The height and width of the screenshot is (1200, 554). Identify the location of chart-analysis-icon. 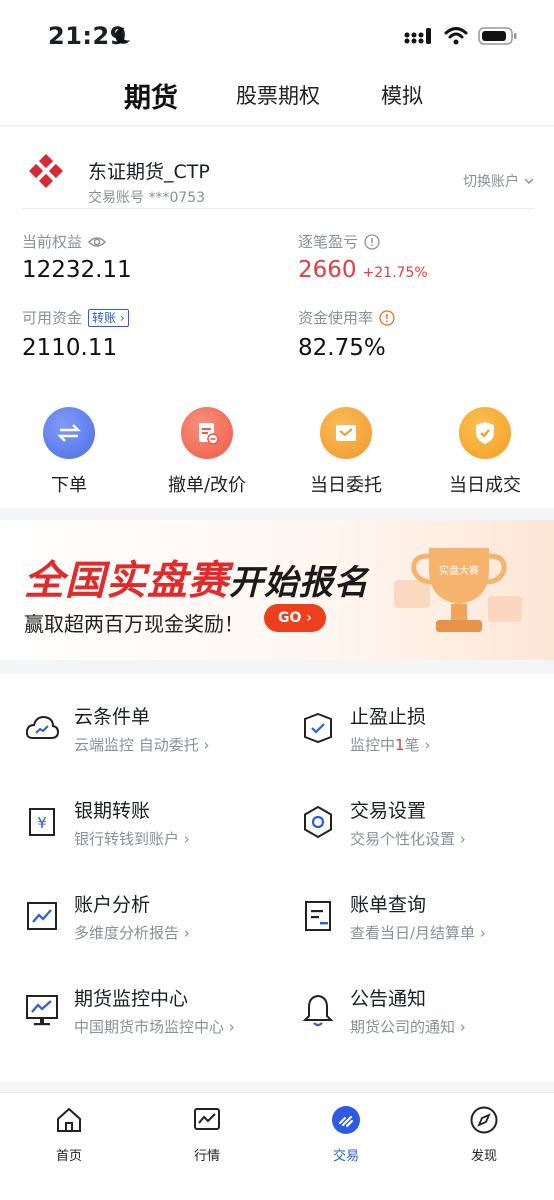
(42, 916).